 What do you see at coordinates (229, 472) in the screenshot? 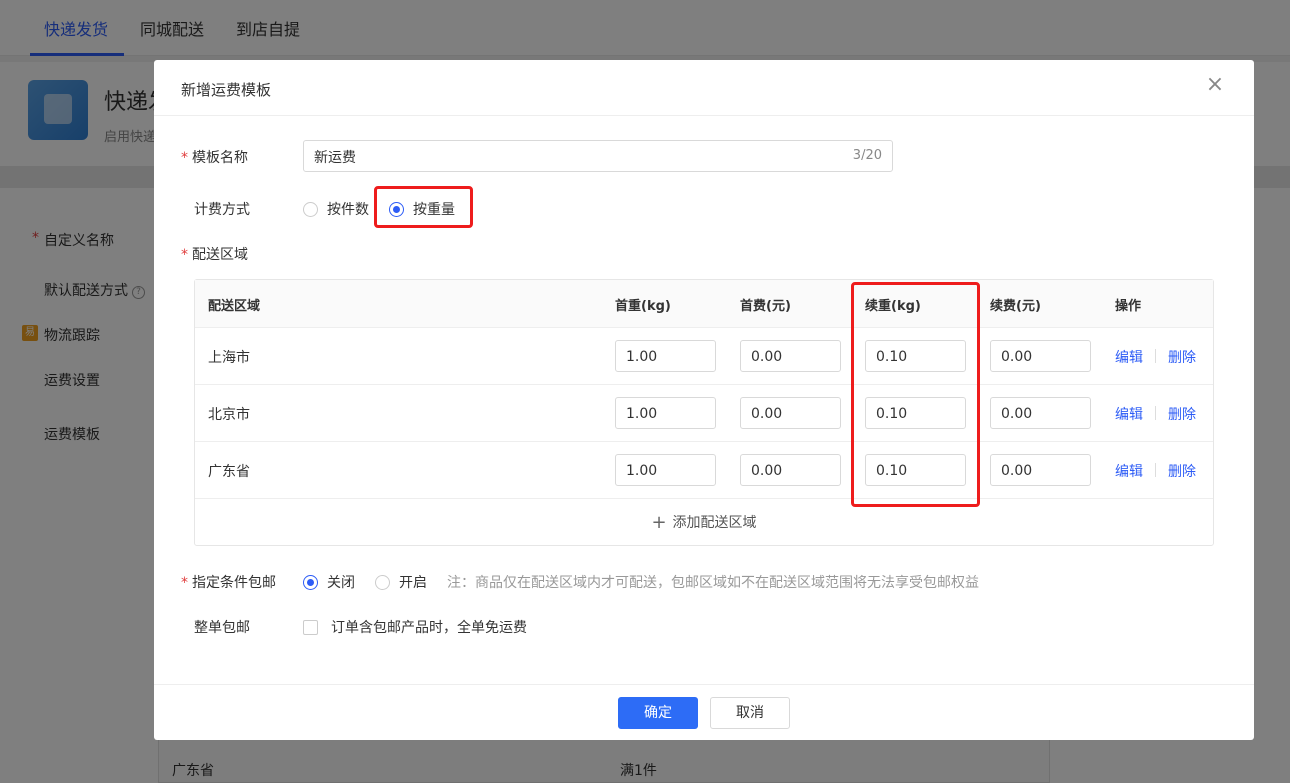
I see `row-region: 广东省` at bounding box center [229, 472].